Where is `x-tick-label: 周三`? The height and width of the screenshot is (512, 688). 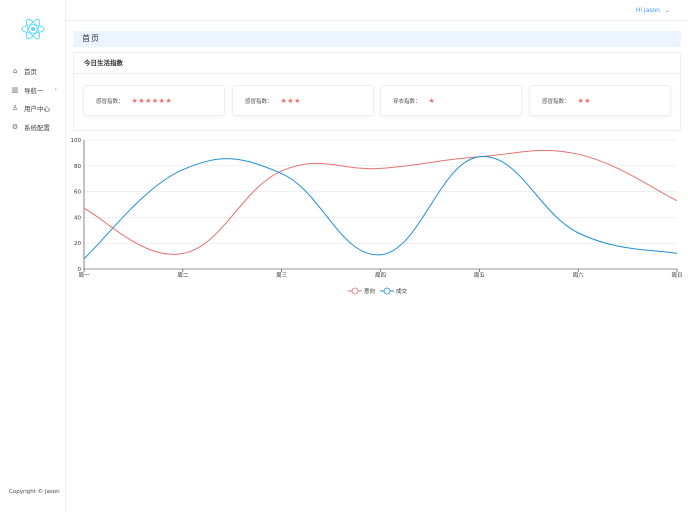
x-tick-label: 周三 is located at coordinates (282, 275).